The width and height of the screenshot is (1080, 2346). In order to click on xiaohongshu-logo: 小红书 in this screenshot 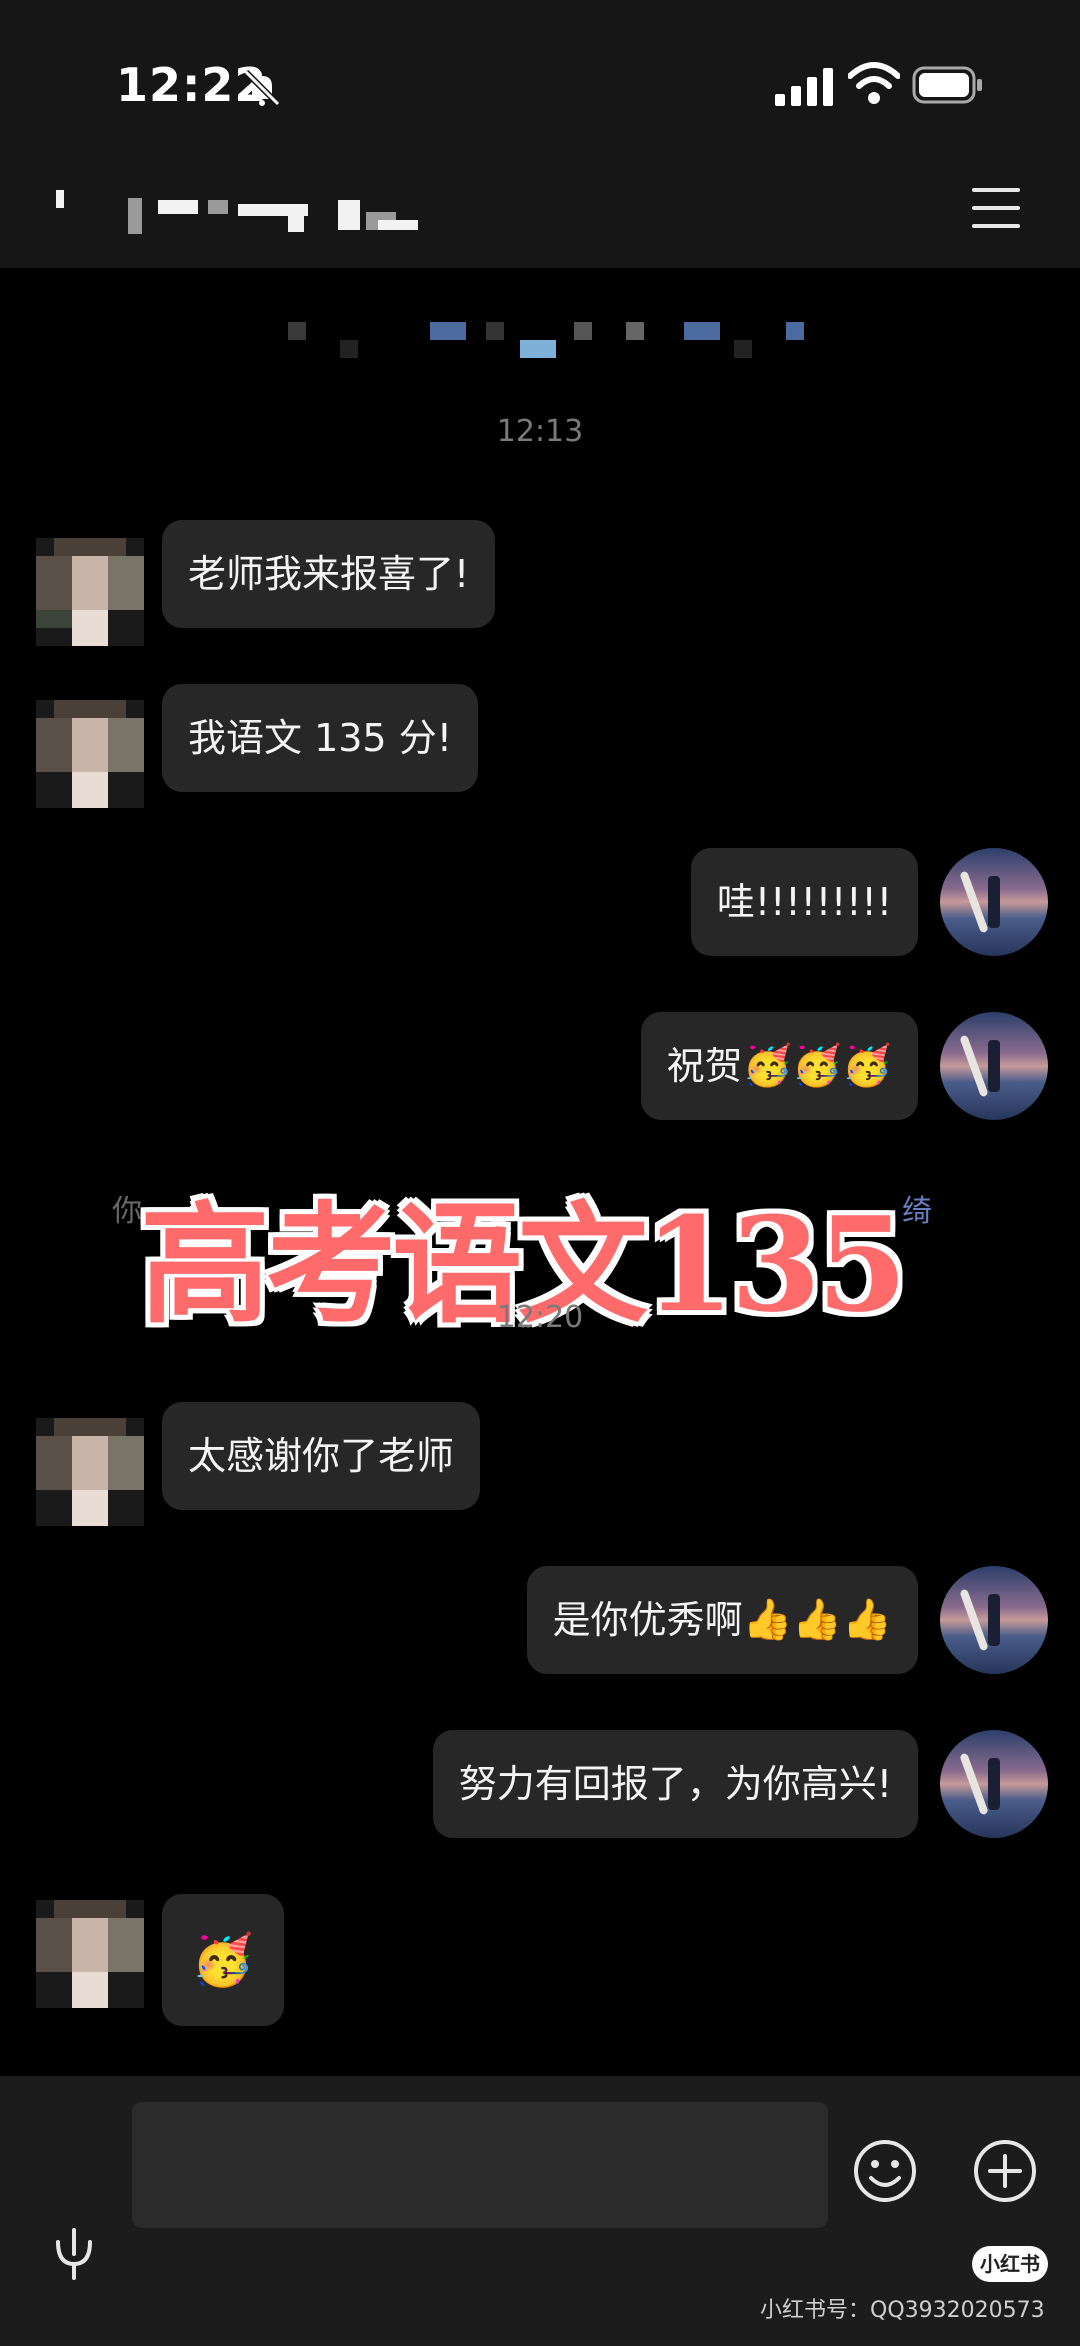, I will do `click(1010, 2264)`.